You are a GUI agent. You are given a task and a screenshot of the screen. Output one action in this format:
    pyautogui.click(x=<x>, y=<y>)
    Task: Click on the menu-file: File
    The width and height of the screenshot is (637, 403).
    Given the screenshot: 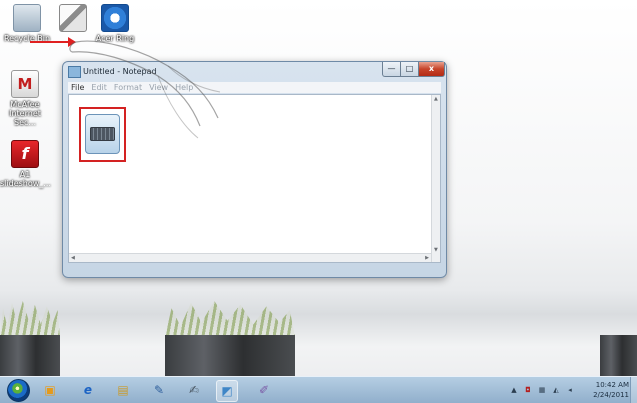 What is the action you would take?
    pyautogui.click(x=77, y=87)
    